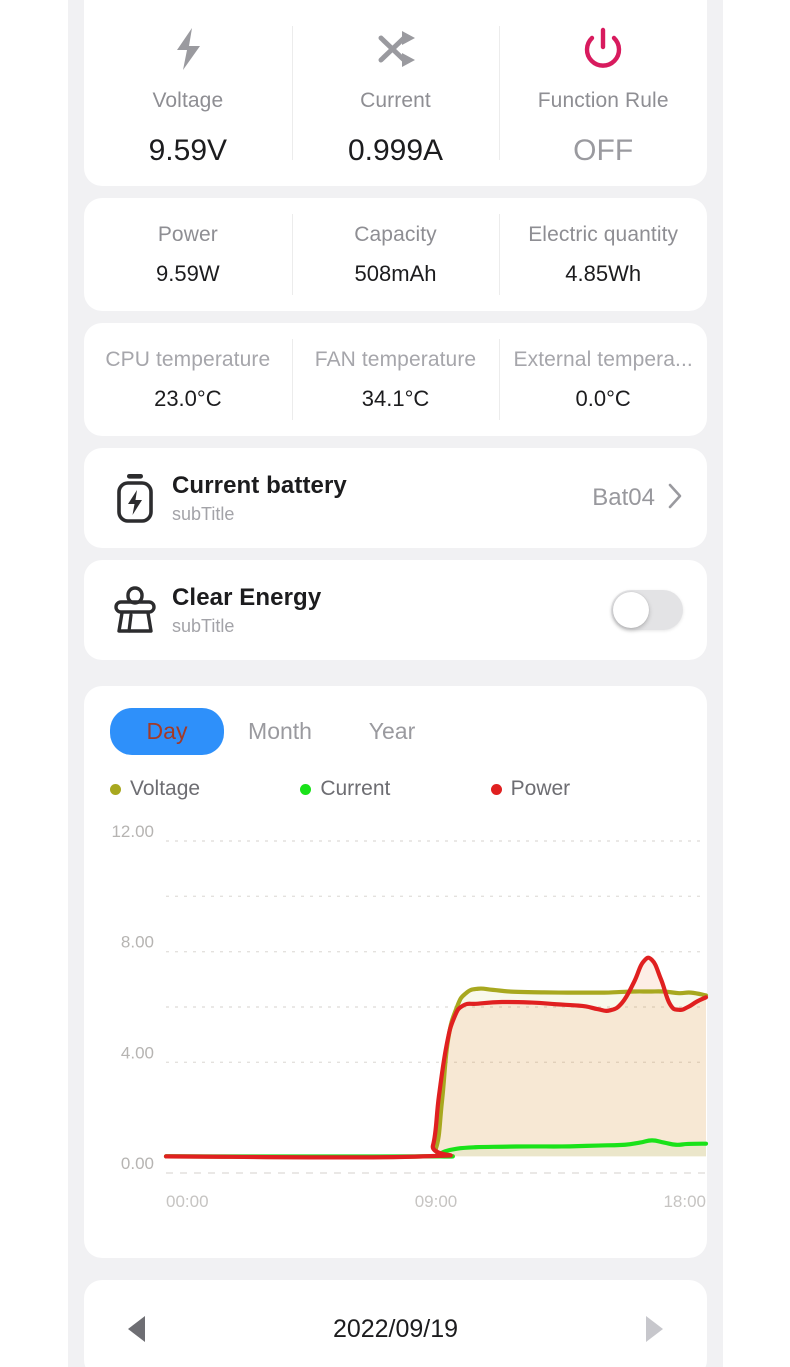 The height and width of the screenshot is (1367, 790). I want to click on selected-date-label: 2022/09/19, so click(395, 1328).